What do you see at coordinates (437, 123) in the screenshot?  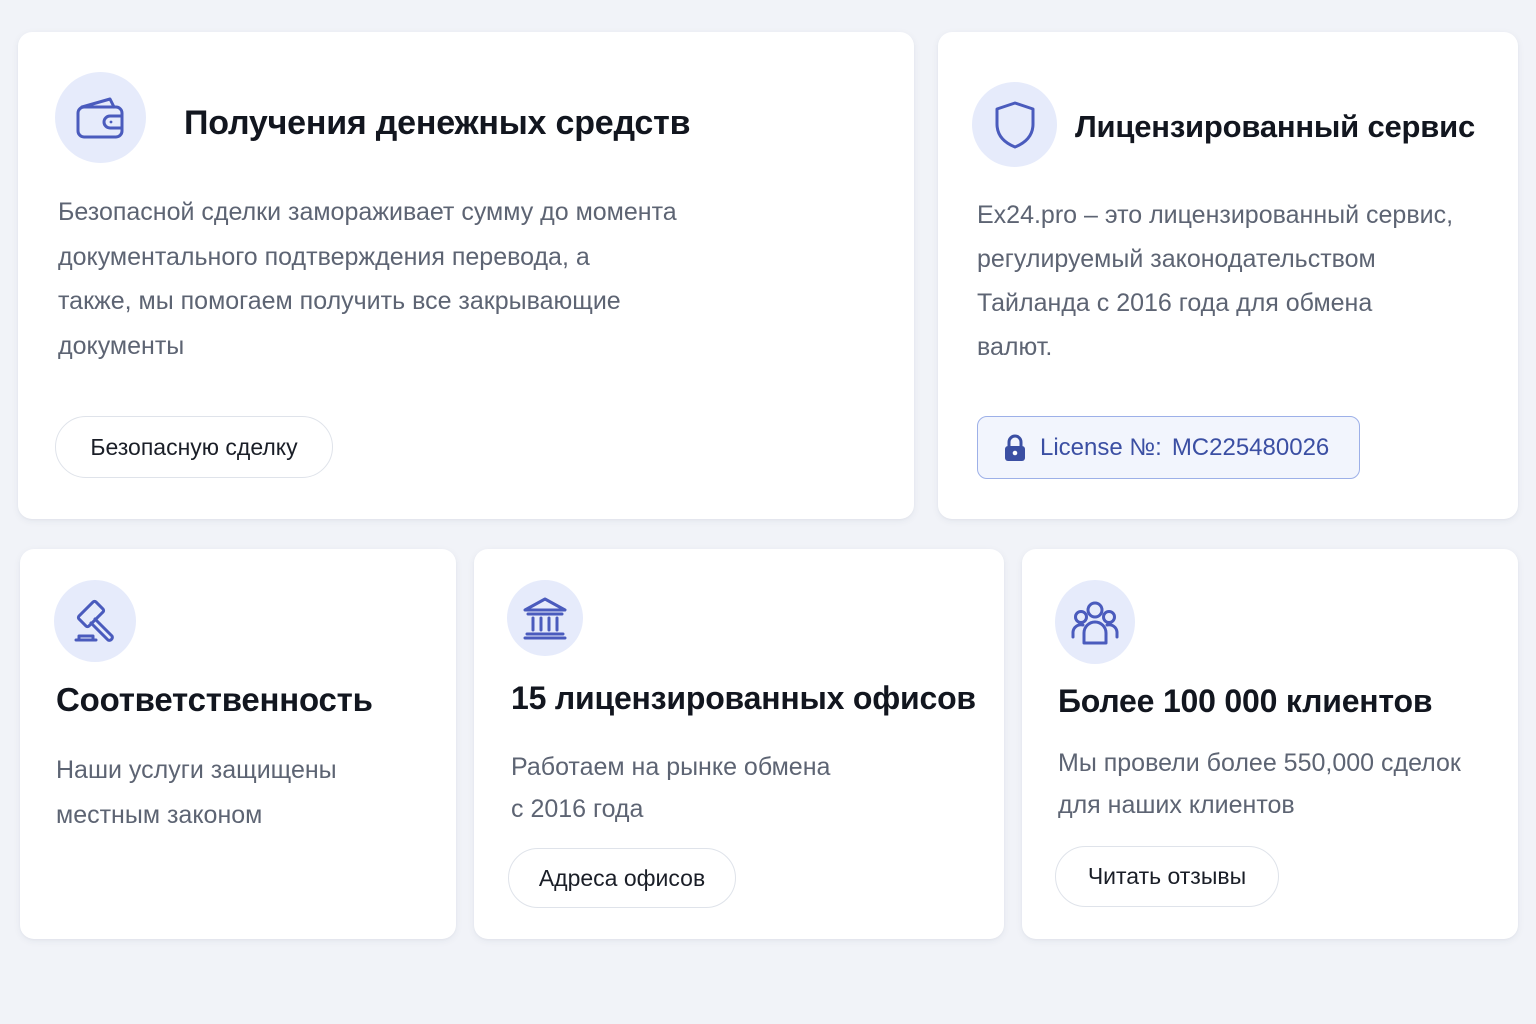 I see `card-title: Получения денежных средств` at bounding box center [437, 123].